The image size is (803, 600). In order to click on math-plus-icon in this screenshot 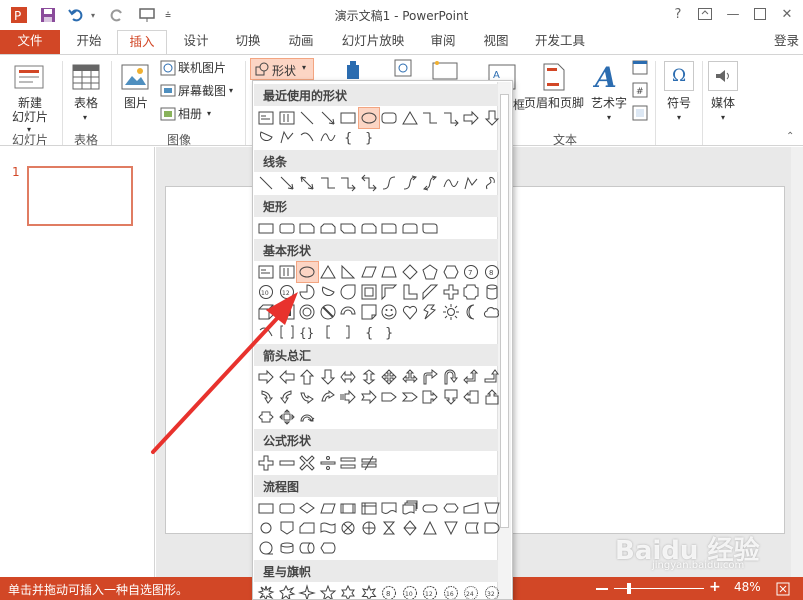, I will do `click(266, 463)`.